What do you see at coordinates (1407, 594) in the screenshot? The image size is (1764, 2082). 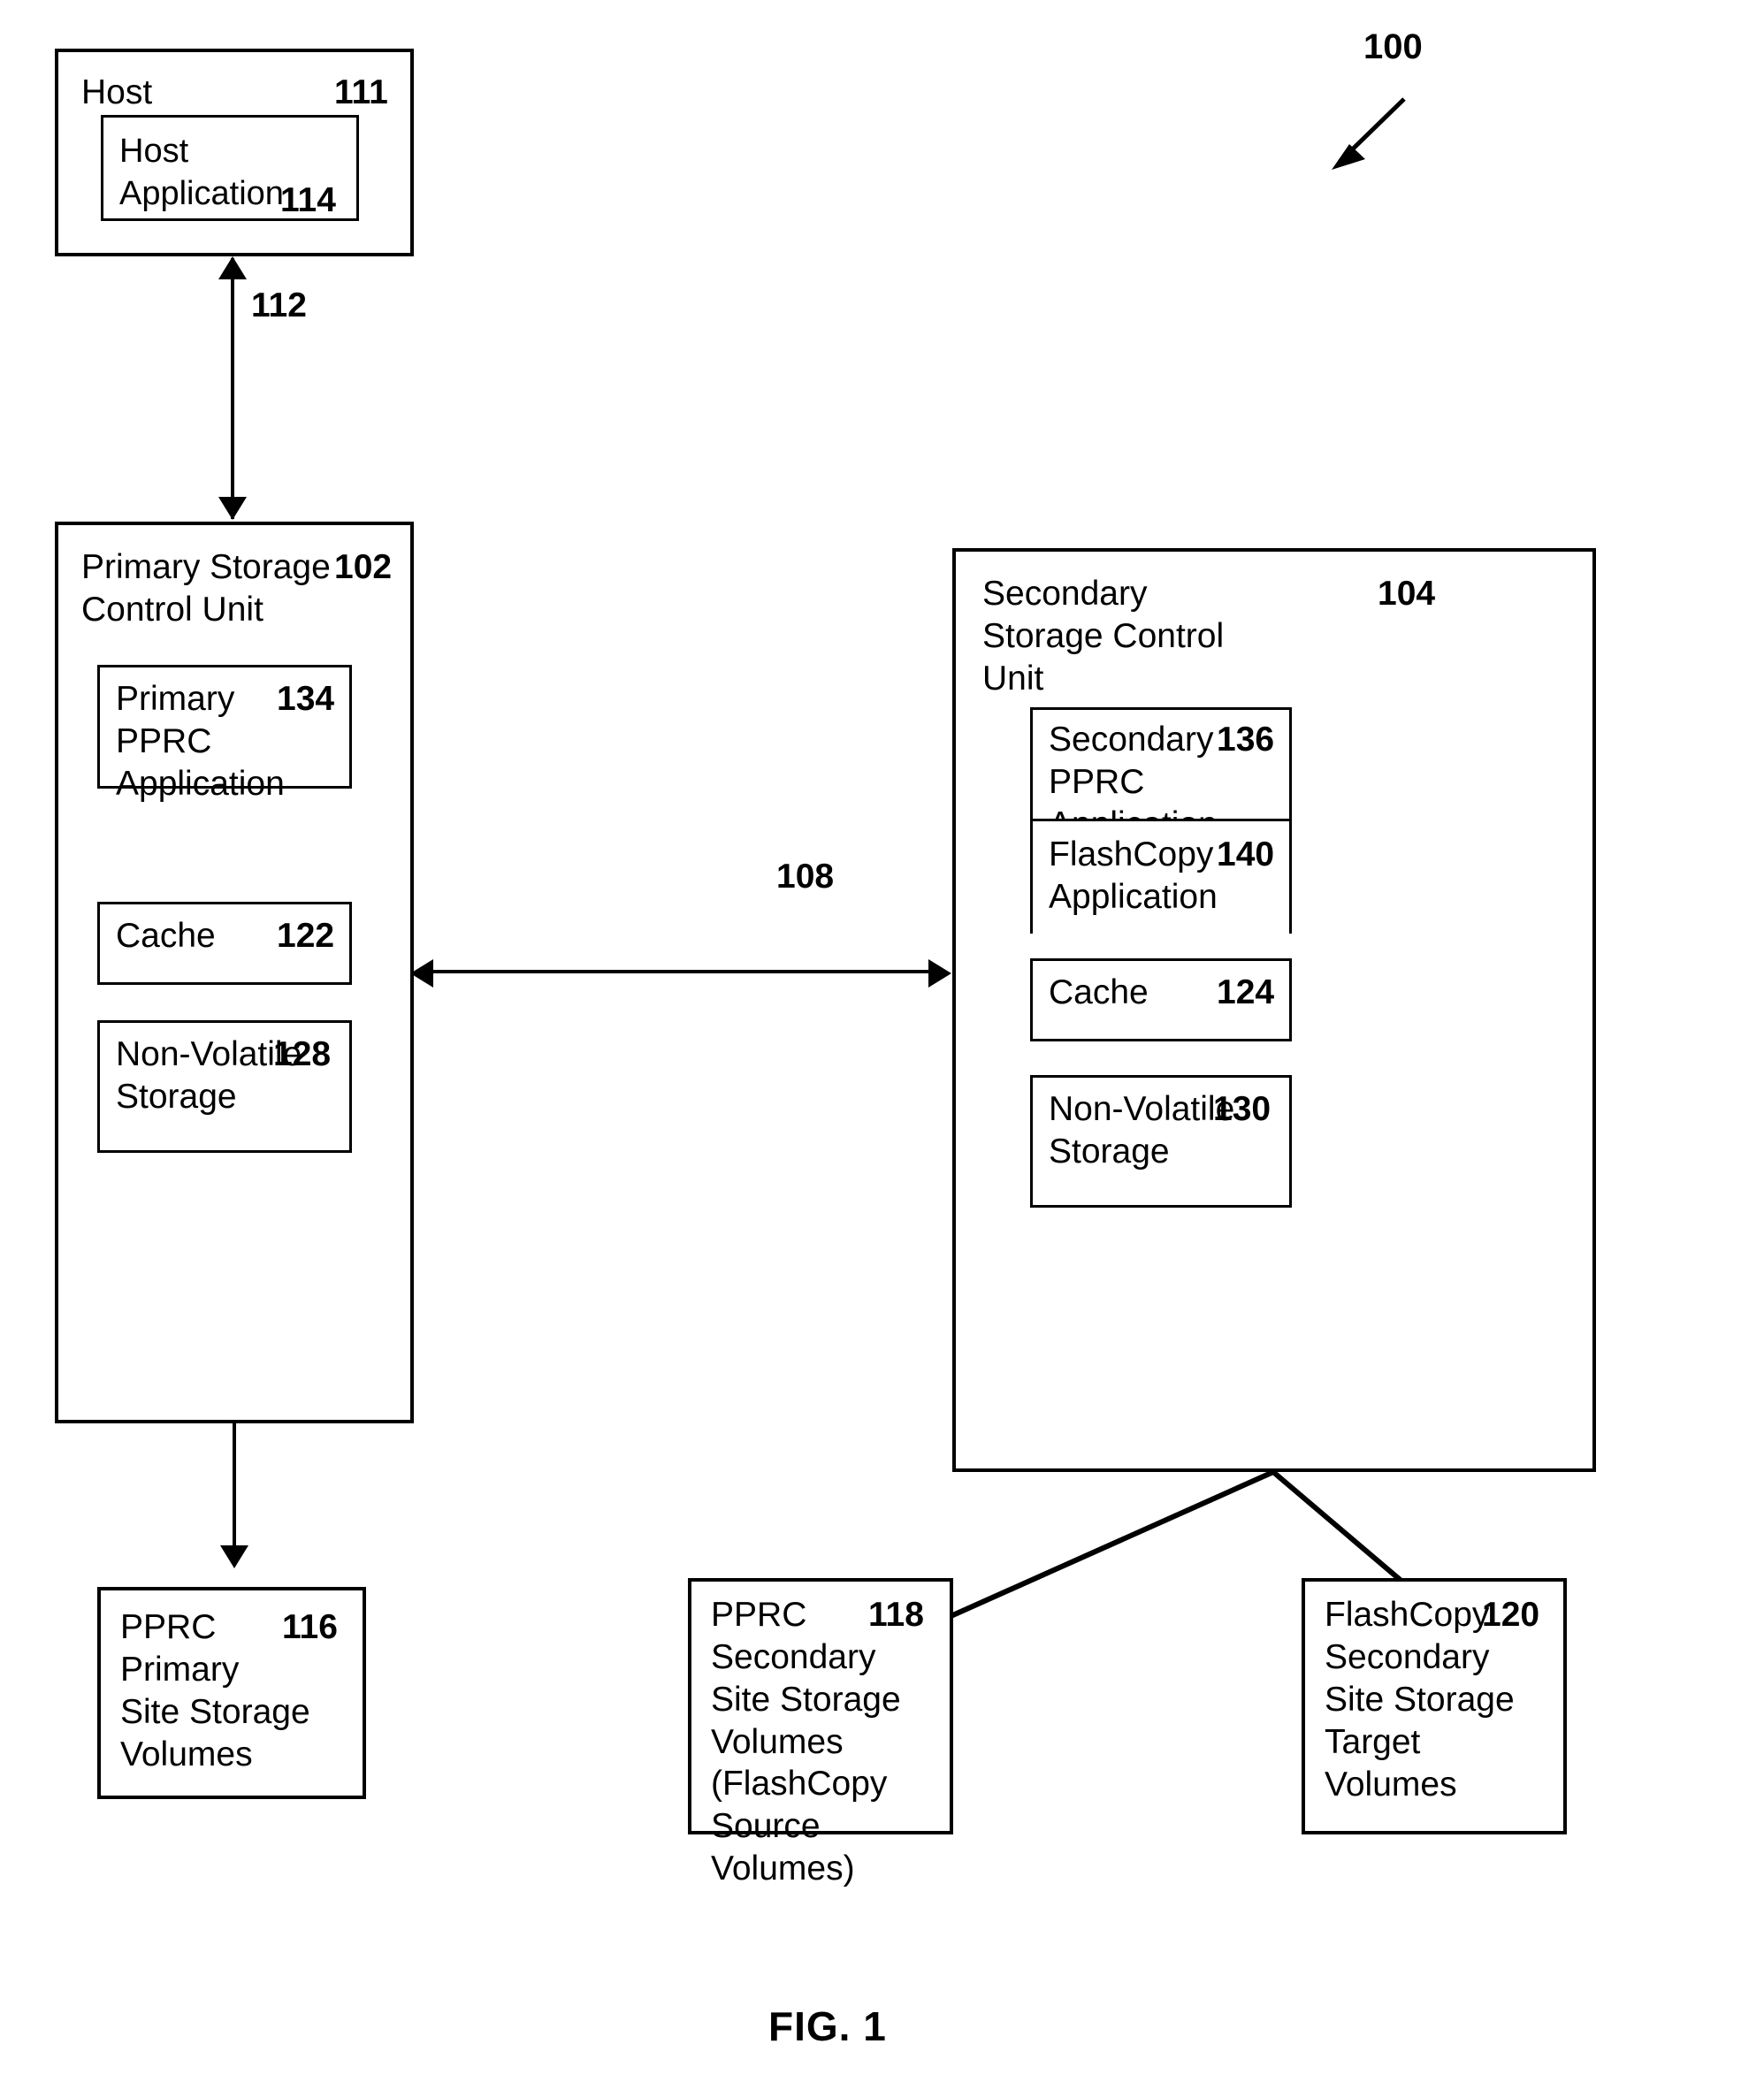 I see `secondary-storage-control-unit-ref: 104` at bounding box center [1407, 594].